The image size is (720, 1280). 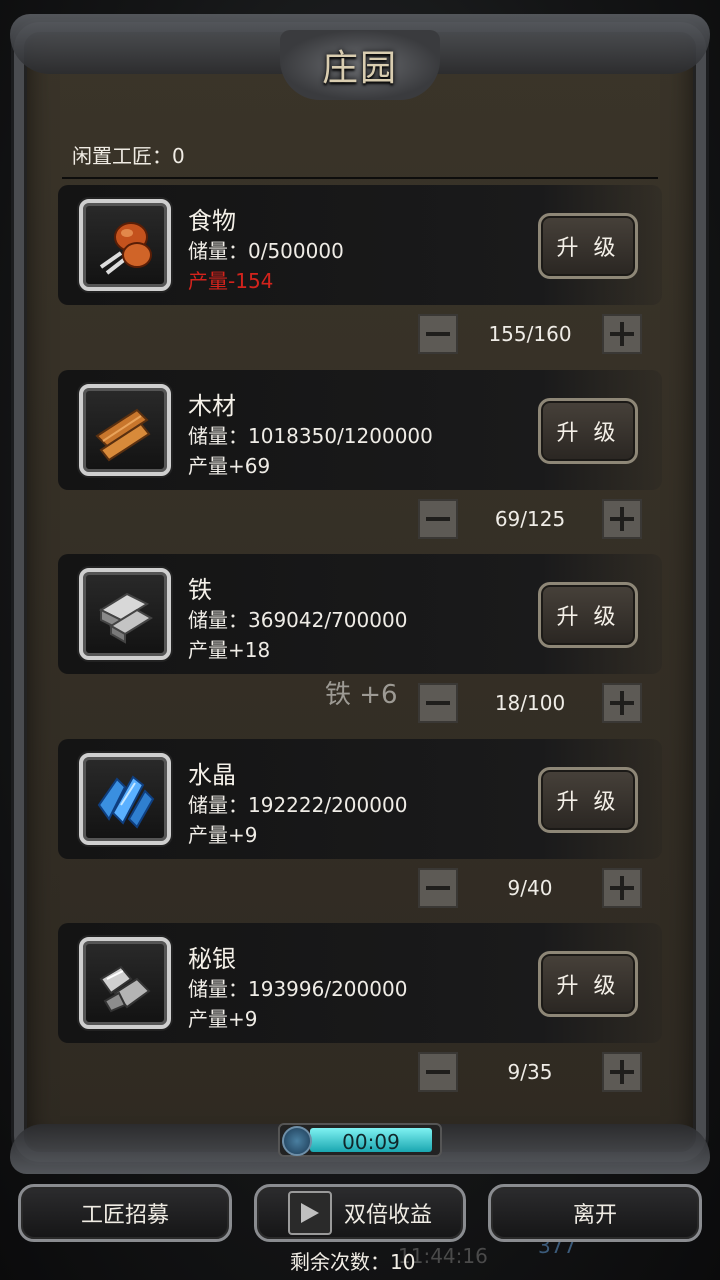 What do you see at coordinates (200, 590) in the screenshot?
I see `resource-name: 铁` at bounding box center [200, 590].